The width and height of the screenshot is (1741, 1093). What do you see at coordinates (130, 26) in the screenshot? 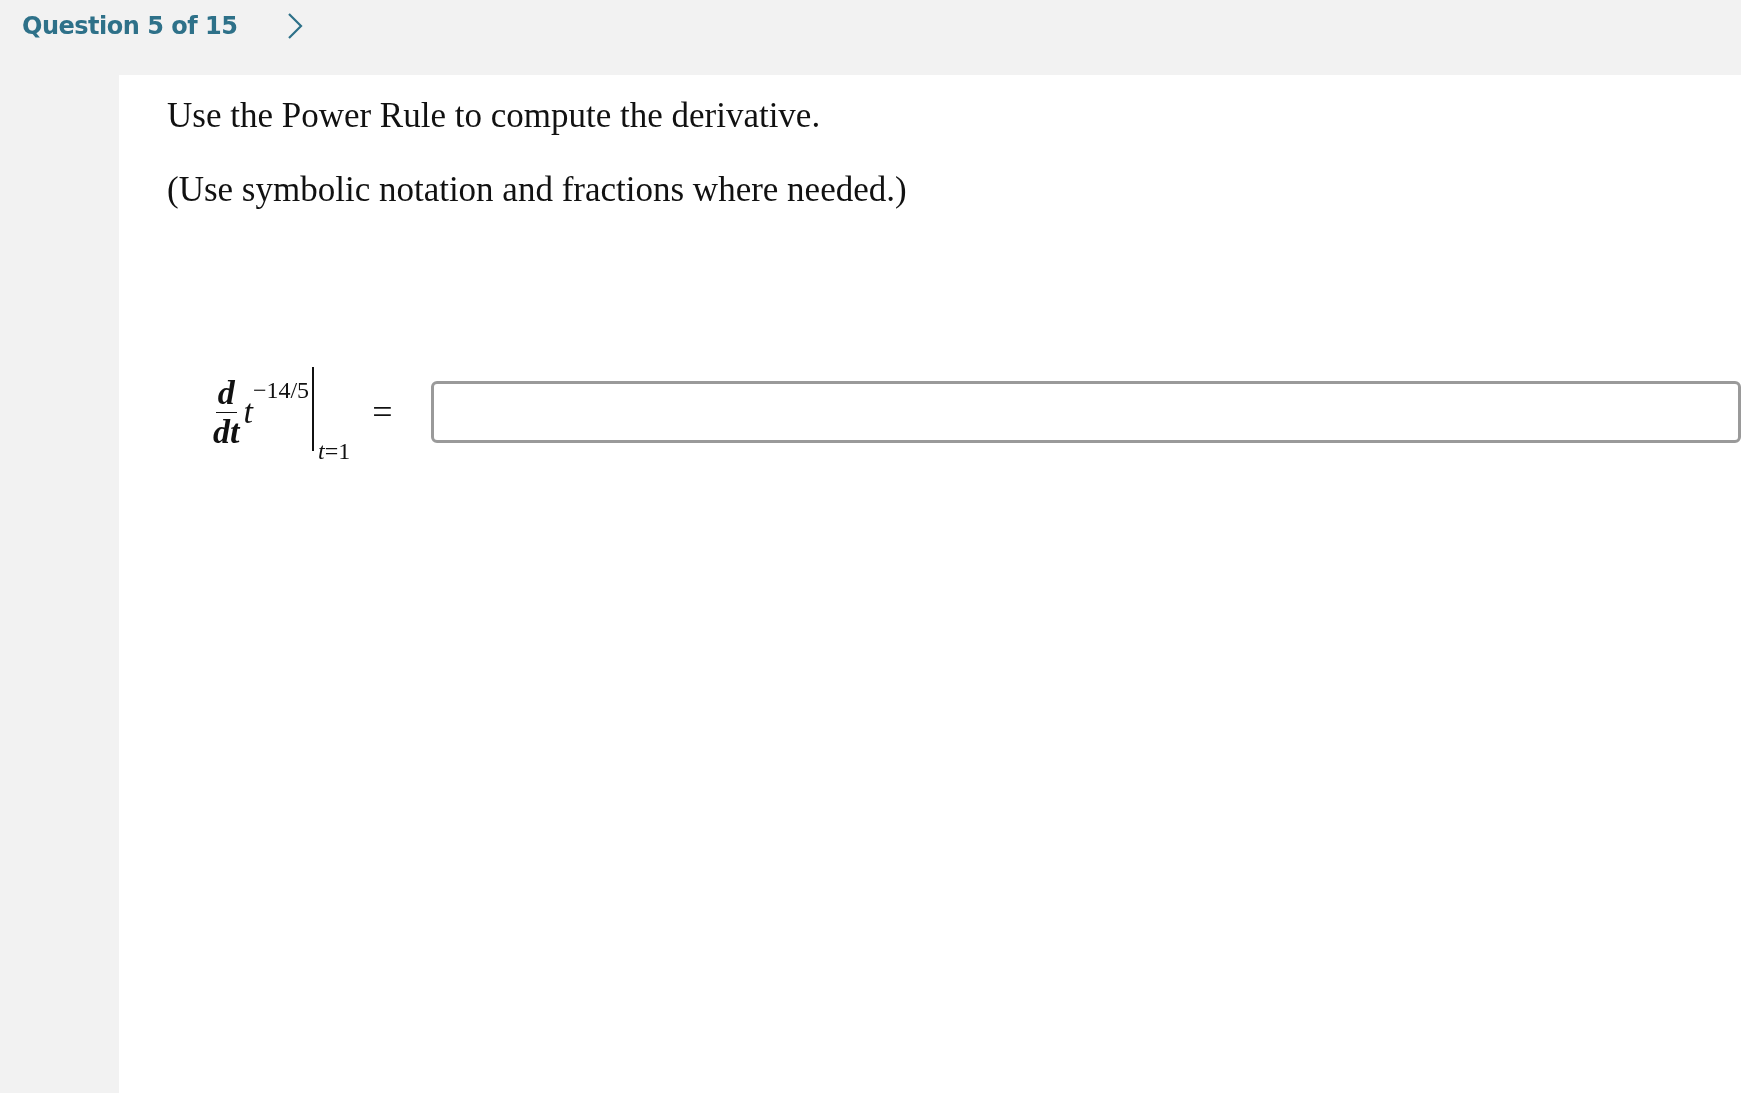
I see `question-counter: Question 5 of 15` at bounding box center [130, 26].